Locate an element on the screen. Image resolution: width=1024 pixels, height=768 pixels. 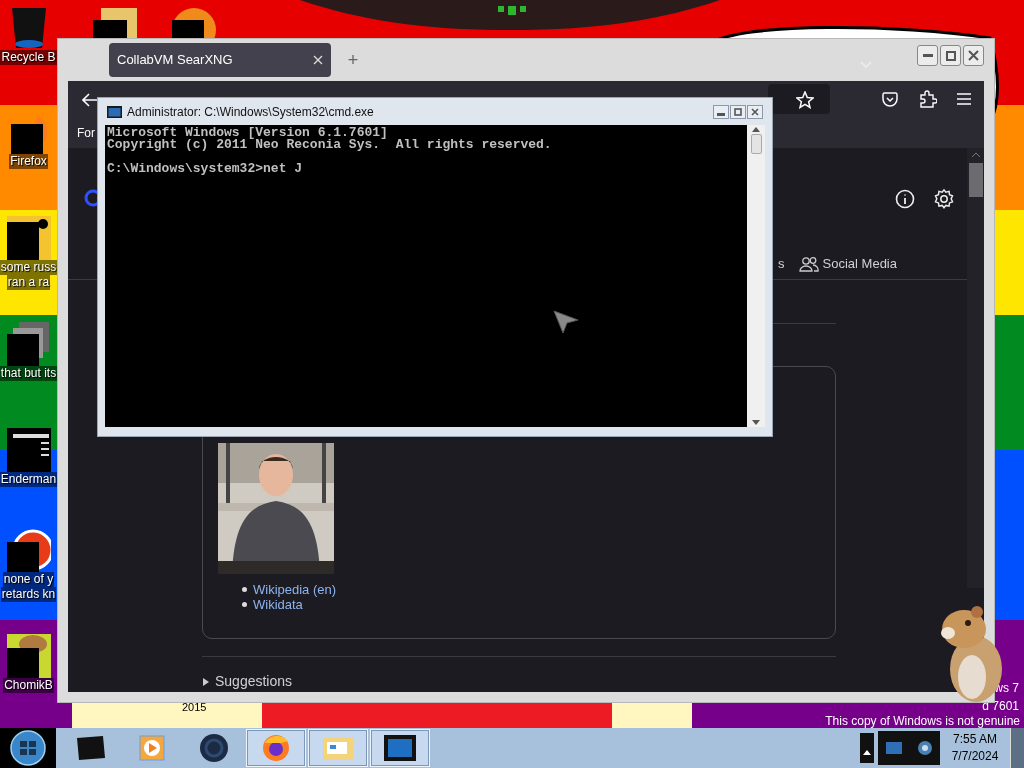
window-title: Administrator: C:\Windows\System32\cmd.exe is located at coordinates (250, 112).